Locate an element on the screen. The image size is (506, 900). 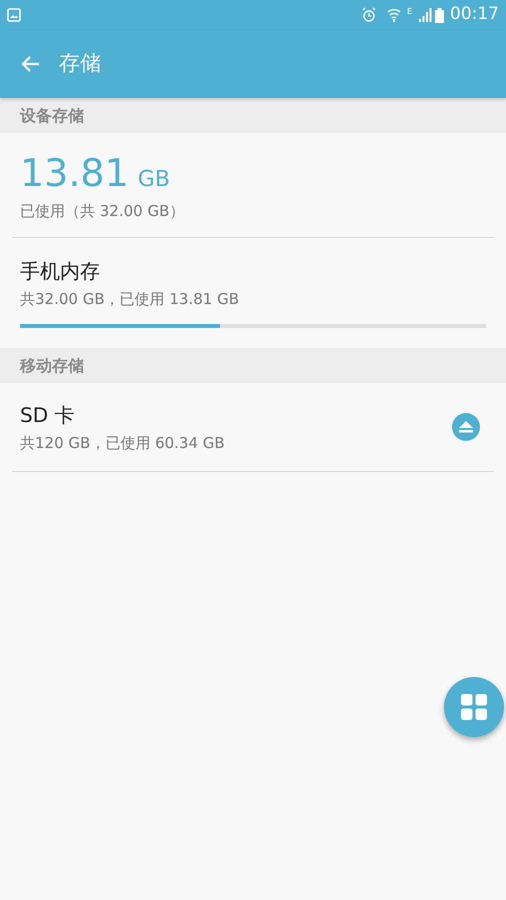
grid-icon is located at coordinates (474, 707).